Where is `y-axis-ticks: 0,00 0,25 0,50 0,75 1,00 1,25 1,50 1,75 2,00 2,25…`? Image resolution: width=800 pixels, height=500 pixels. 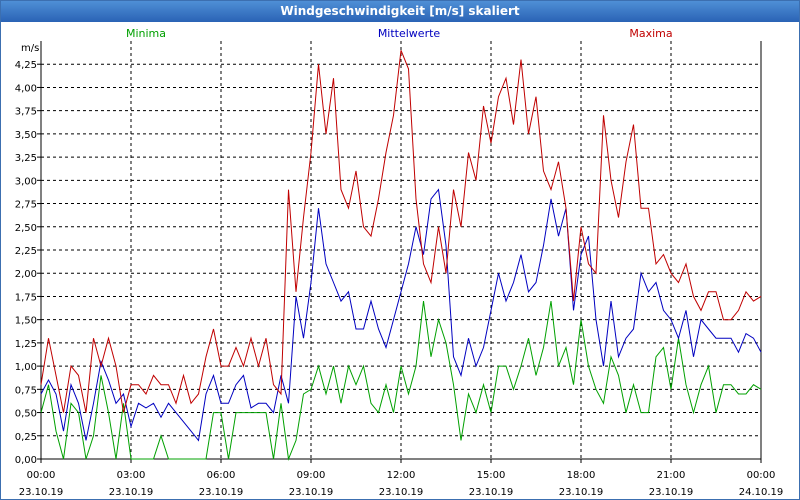 y-axis-ticks: 0,00 0,25 0,50 0,75 1,00 1,25 1,50 1,75 2,00 2,25… is located at coordinates (28, 263).